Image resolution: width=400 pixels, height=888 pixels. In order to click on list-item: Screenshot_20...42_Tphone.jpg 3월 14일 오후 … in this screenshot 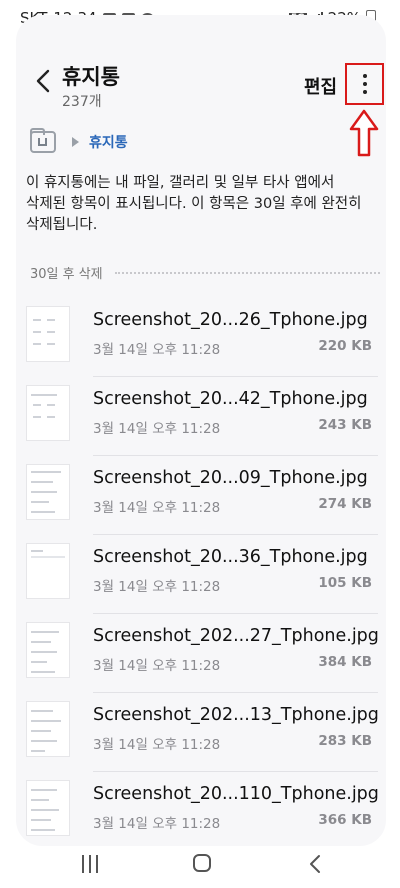, I will do `click(201, 416)`.